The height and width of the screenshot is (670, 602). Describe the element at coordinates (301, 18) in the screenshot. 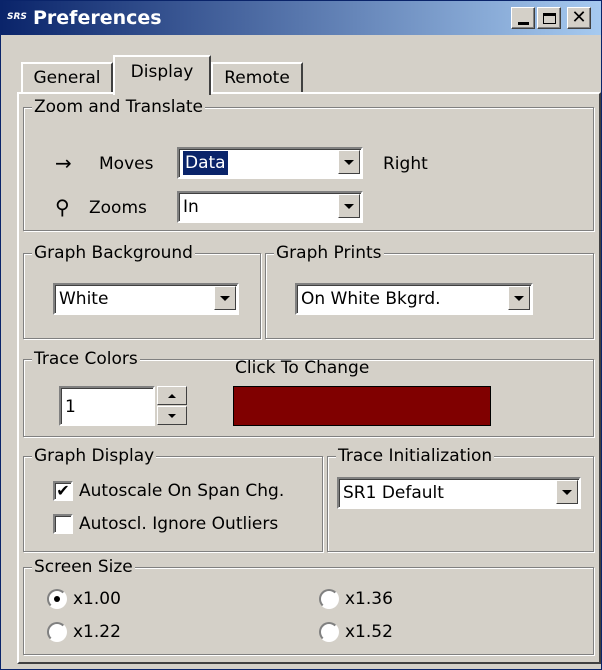

I see `title-bar: SRS Preferences ✕` at that location.